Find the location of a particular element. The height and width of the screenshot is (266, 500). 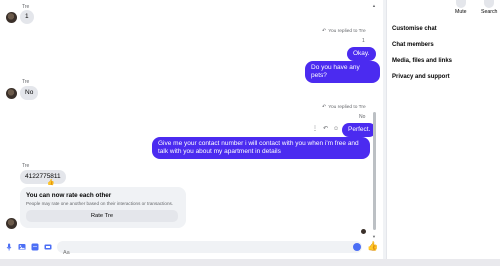

search-label: Search is located at coordinates (489, 12).